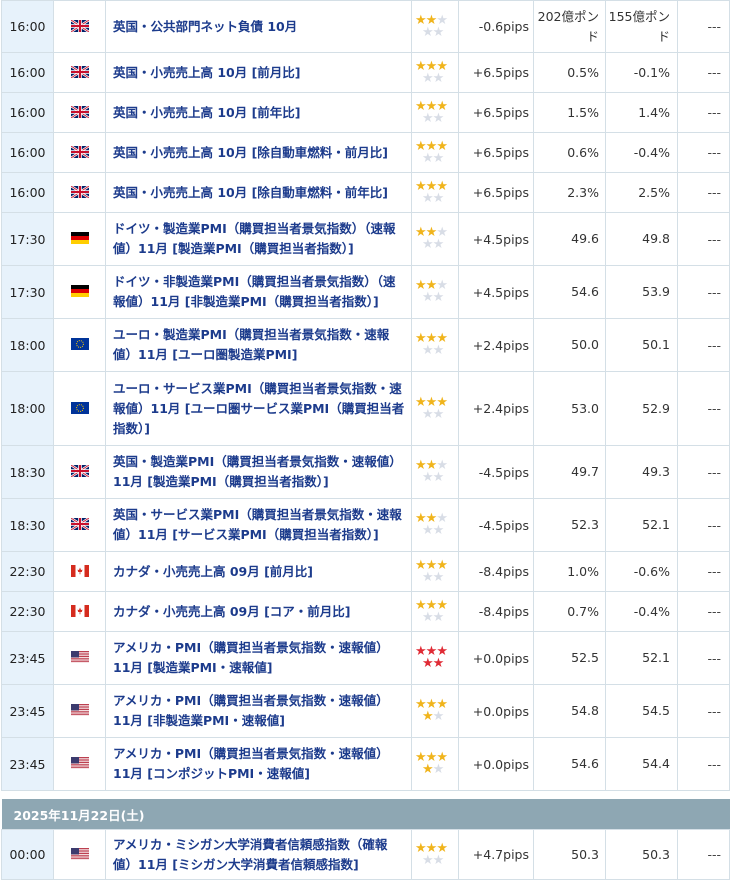 This screenshot has height=894, width=742. Describe the element at coordinates (569, 26) in the screenshot. I see `previous-value: 202億ポンド` at that location.